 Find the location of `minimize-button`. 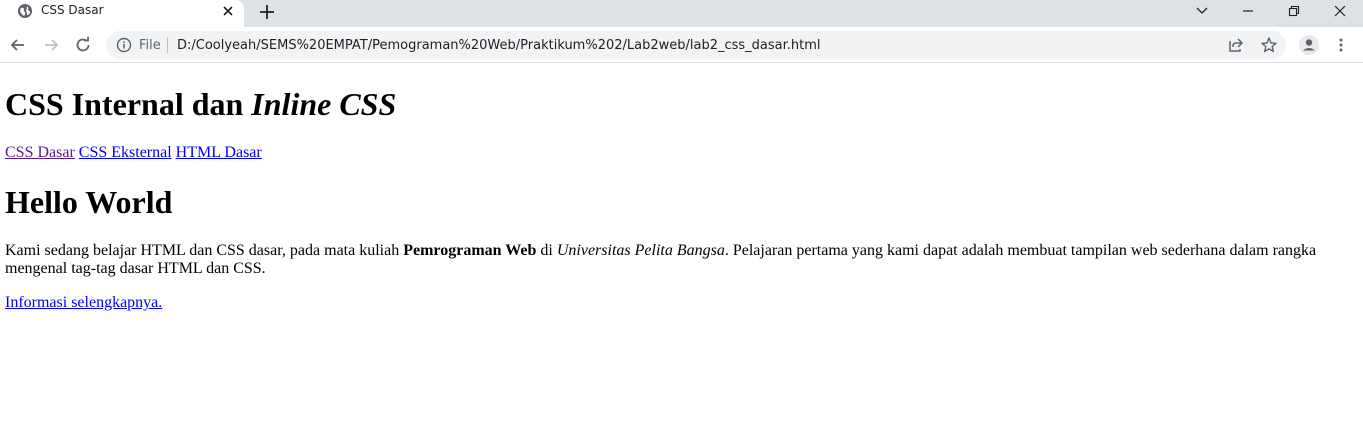

minimize-button is located at coordinates (1248, 11).